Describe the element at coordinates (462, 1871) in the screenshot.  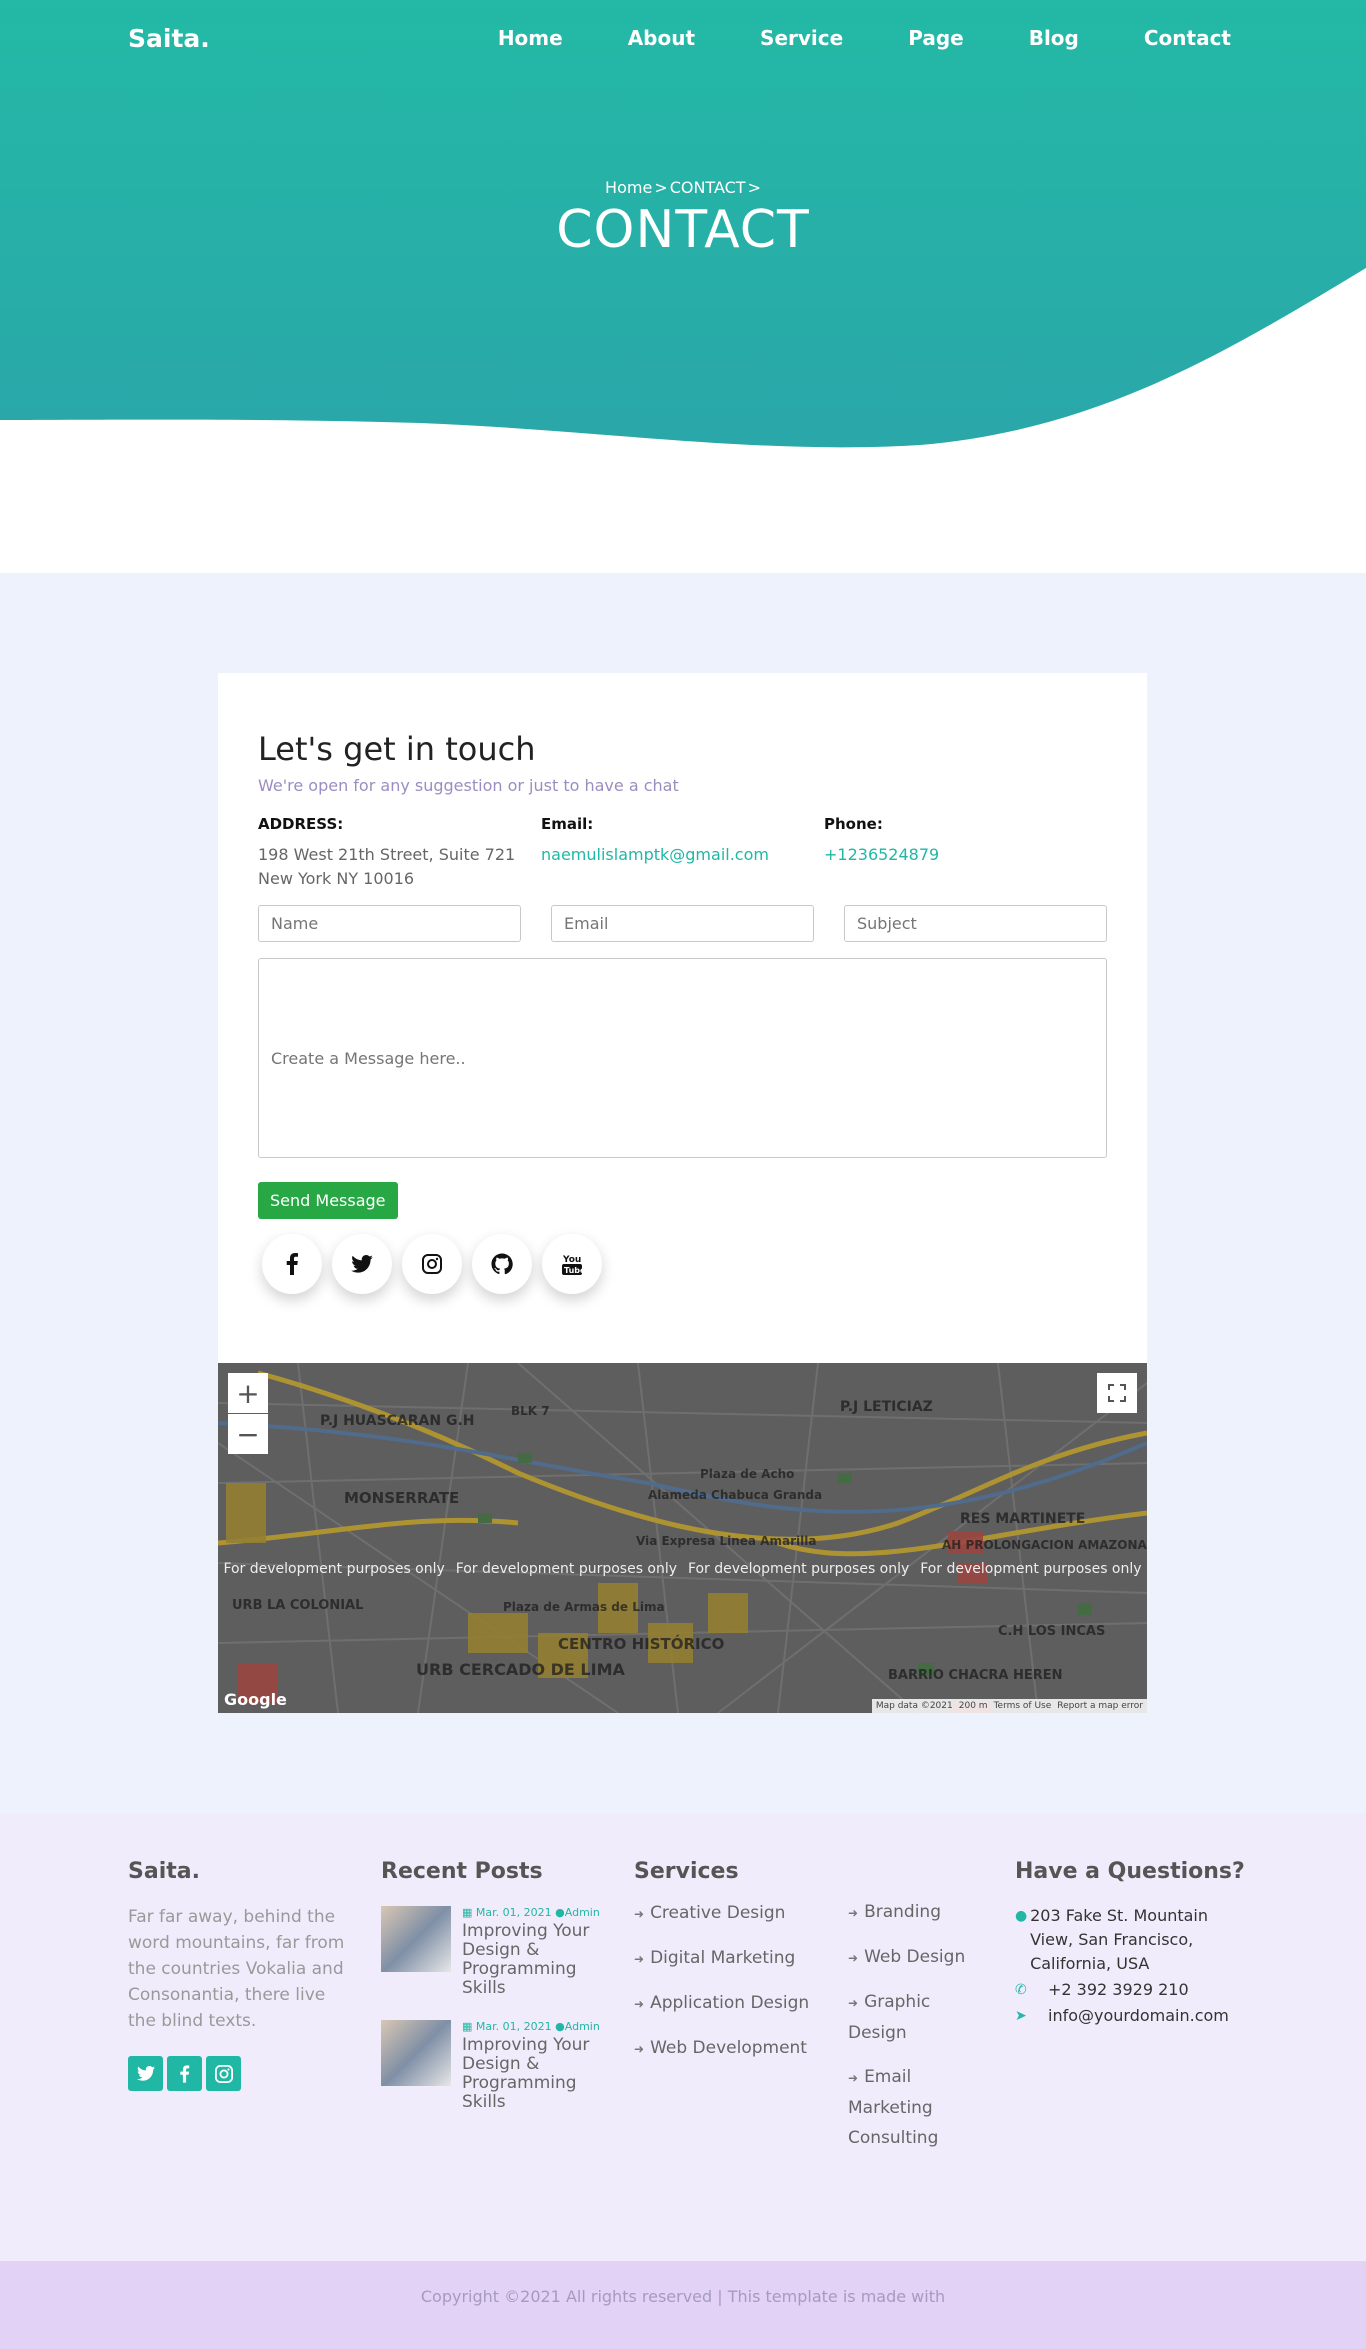
I see `recent-posts-title: Recent Posts` at that location.